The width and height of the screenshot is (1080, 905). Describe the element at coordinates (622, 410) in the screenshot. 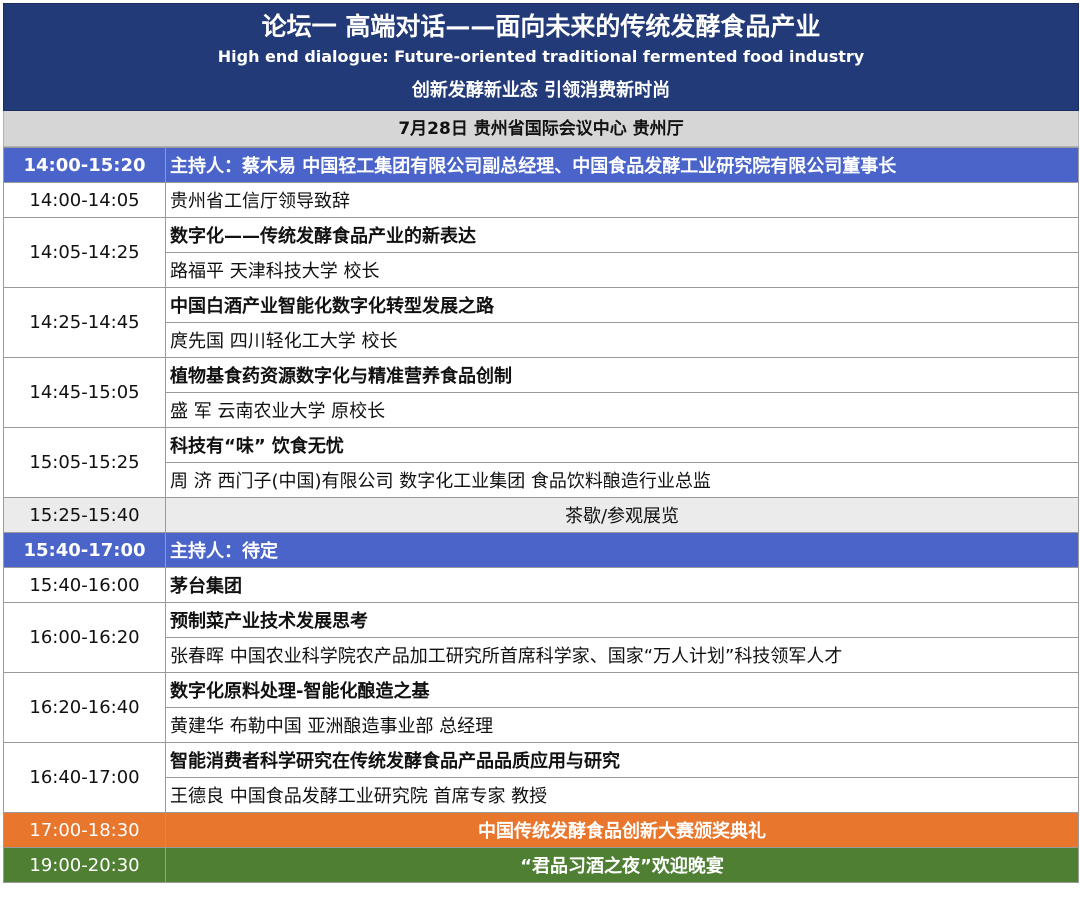

I see `row-speaker: 盛 军 云南农业大学 原校长` at that location.